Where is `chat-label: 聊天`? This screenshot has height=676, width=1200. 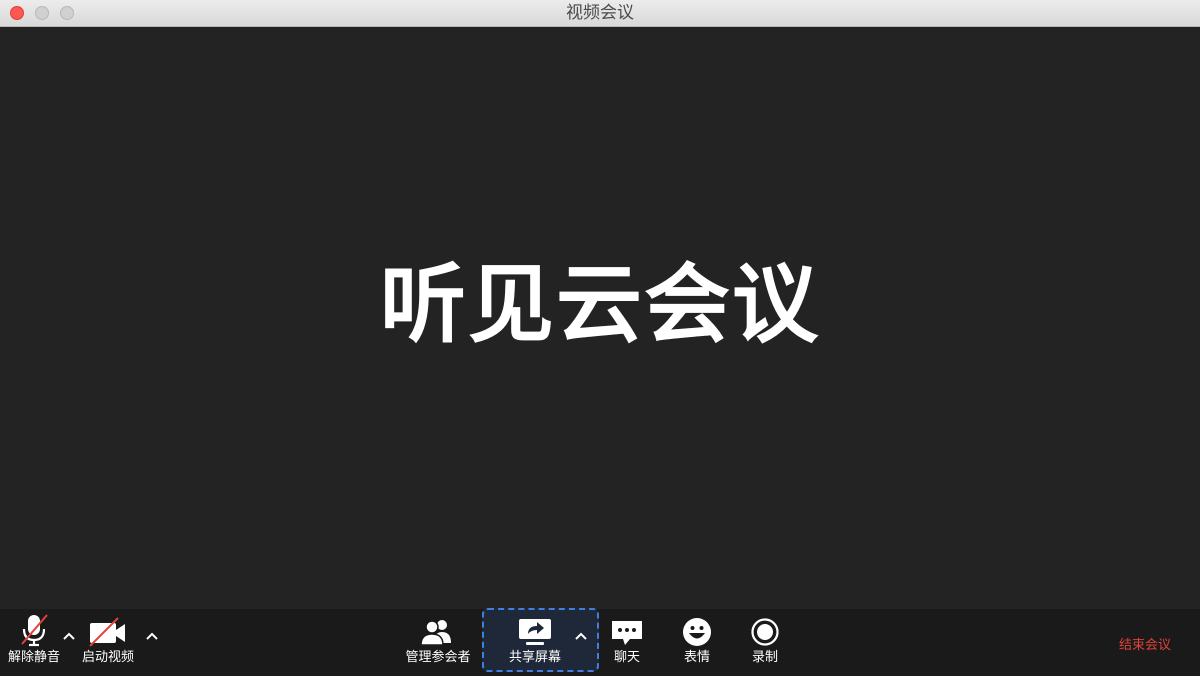 chat-label: 聊天 is located at coordinates (626, 657).